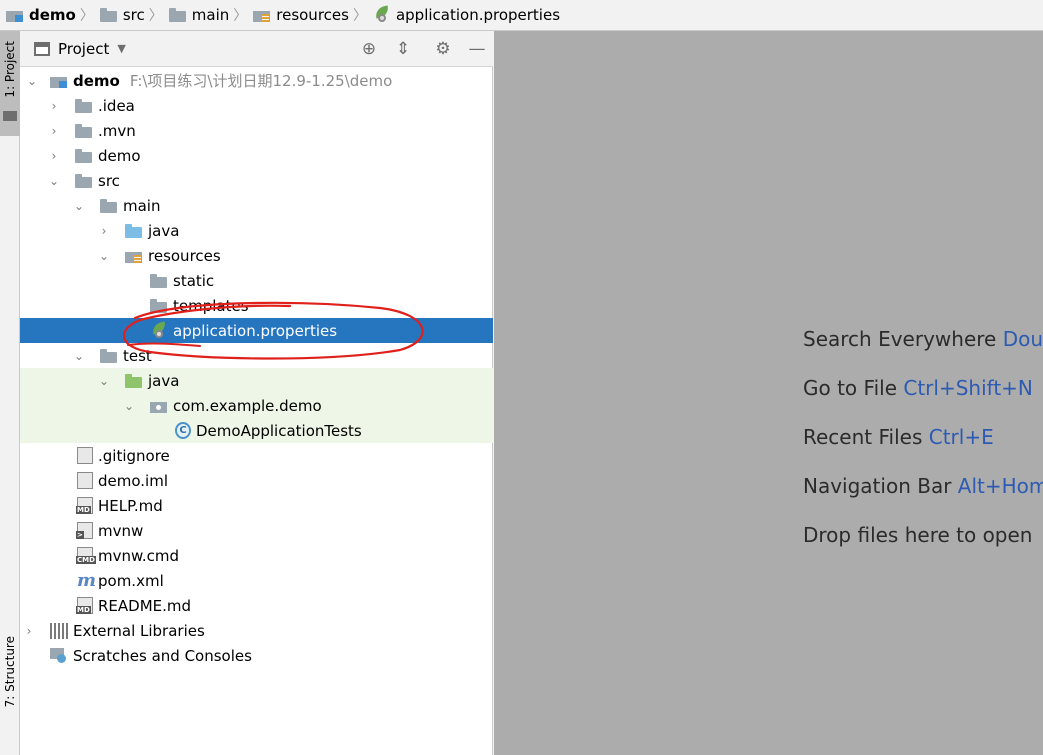  I want to click on scratches-icon, so click(59, 655).